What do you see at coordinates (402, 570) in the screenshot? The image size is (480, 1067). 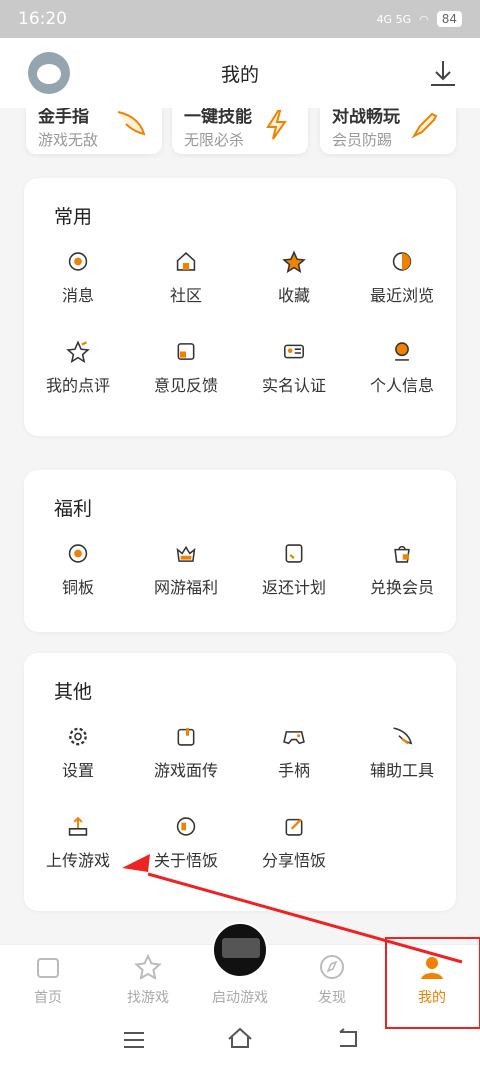 I see `menu-item-redeem-vip: 兑换会员` at bounding box center [402, 570].